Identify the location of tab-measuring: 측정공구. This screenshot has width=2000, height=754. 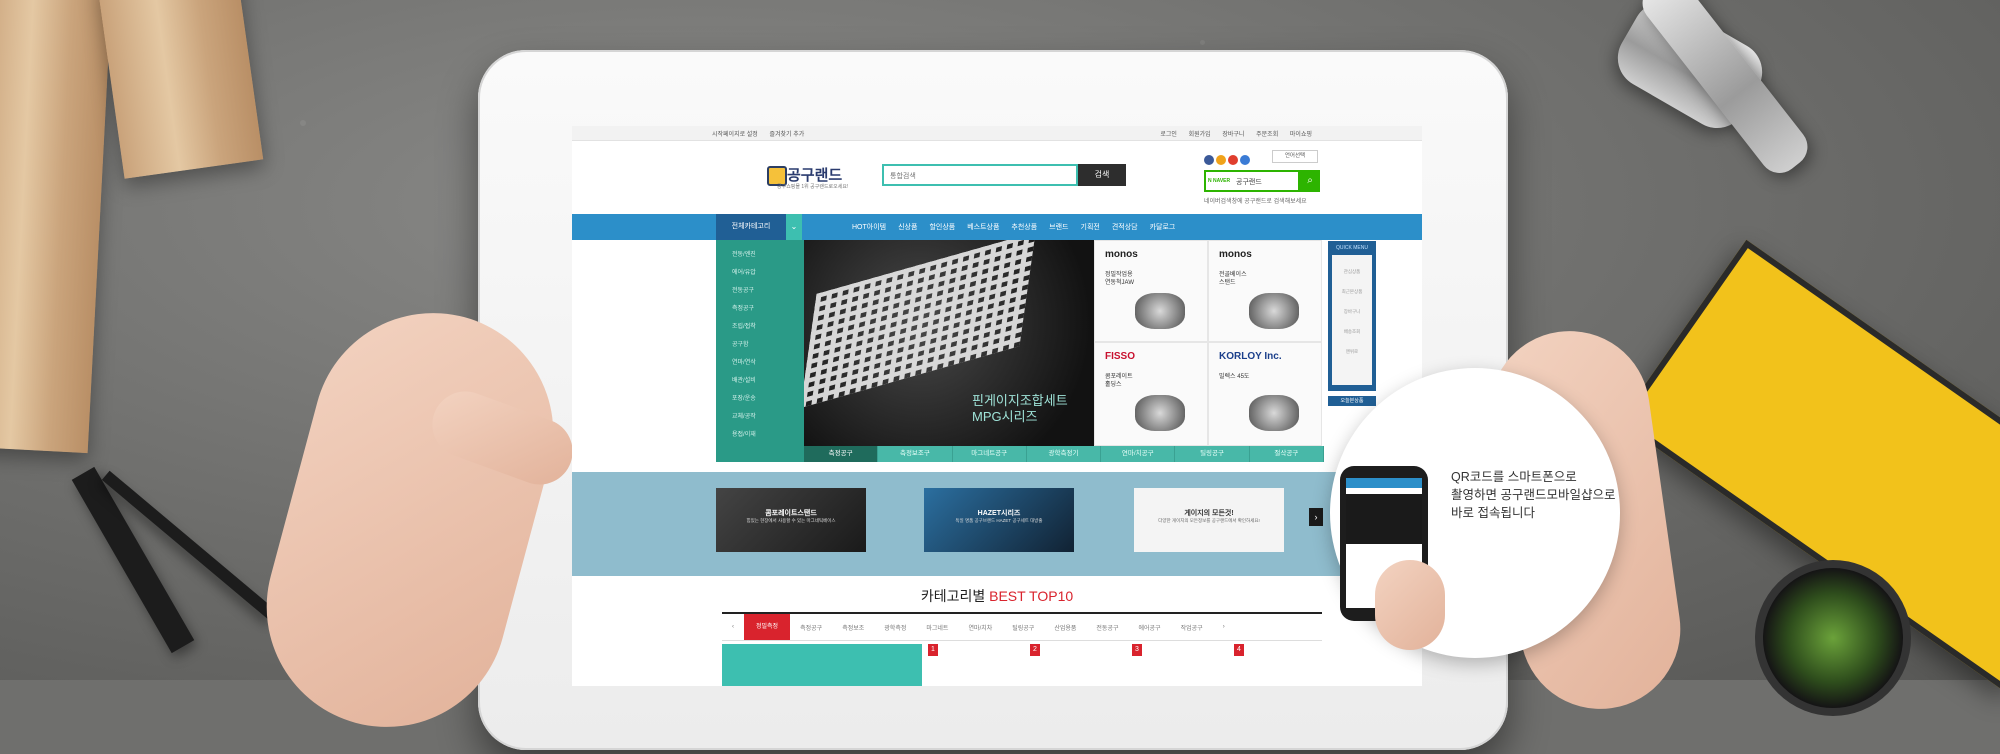
(841, 454).